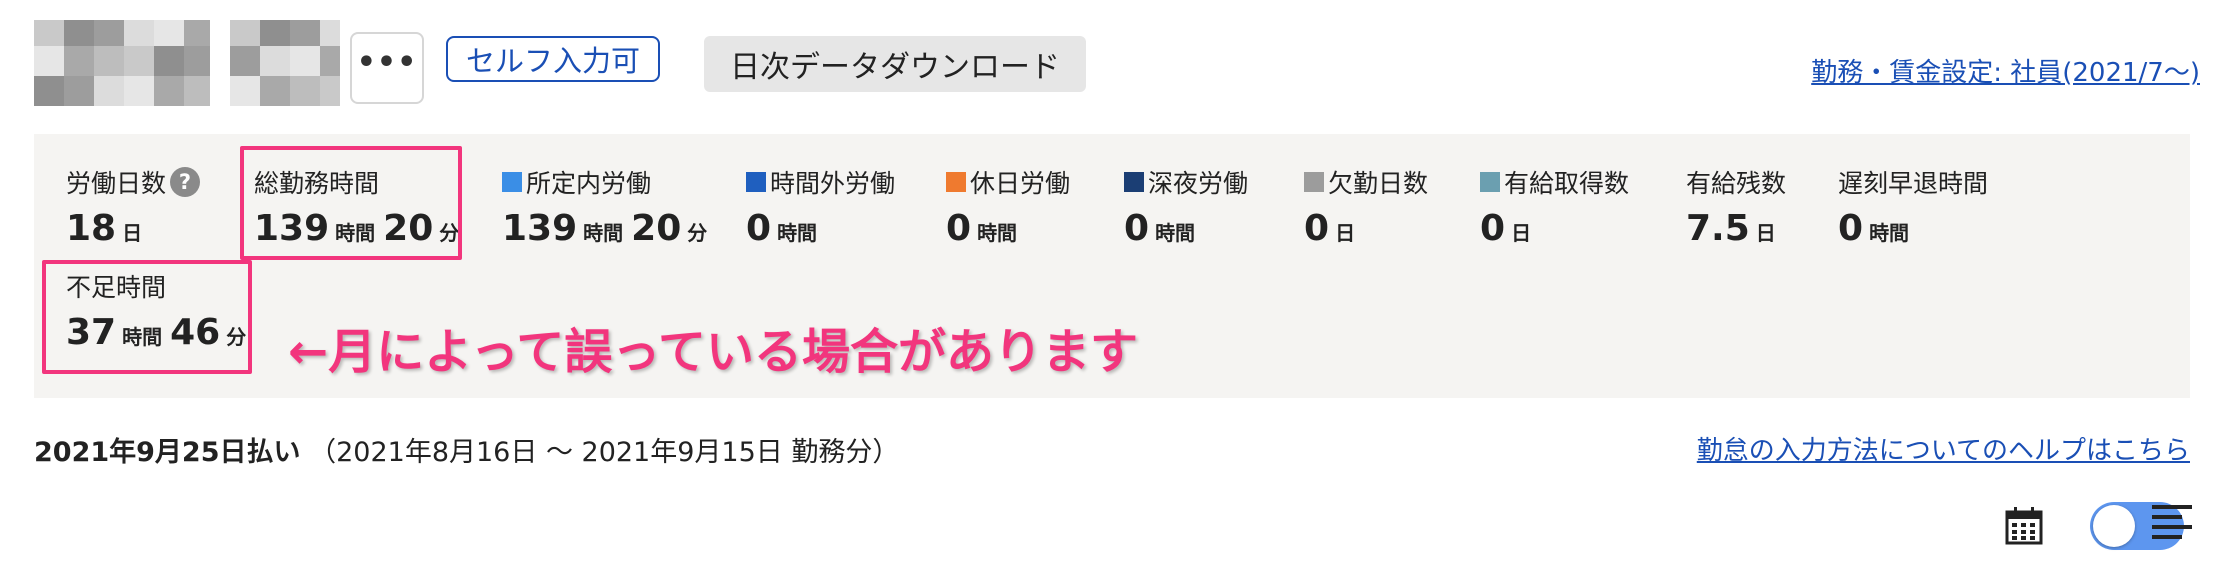 The image size is (2234, 574). Describe the element at coordinates (2172, 522) in the screenshot. I see `list-icon` at that location.